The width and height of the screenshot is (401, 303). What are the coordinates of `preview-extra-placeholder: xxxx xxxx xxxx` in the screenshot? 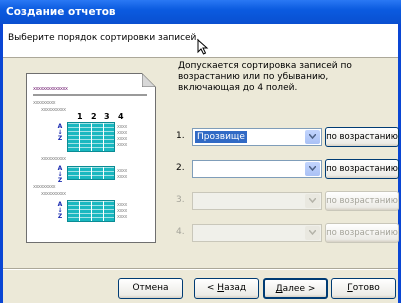 It's located at (122, 211).